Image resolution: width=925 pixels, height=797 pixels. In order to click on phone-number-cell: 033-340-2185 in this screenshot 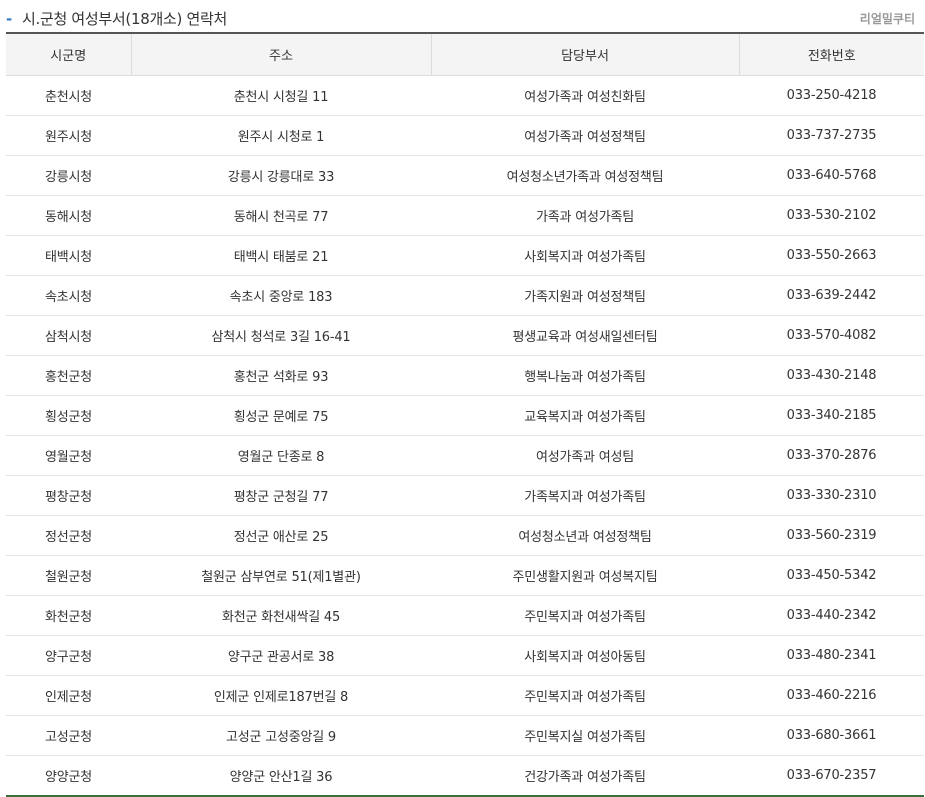, I will do `click(831, 415)`.